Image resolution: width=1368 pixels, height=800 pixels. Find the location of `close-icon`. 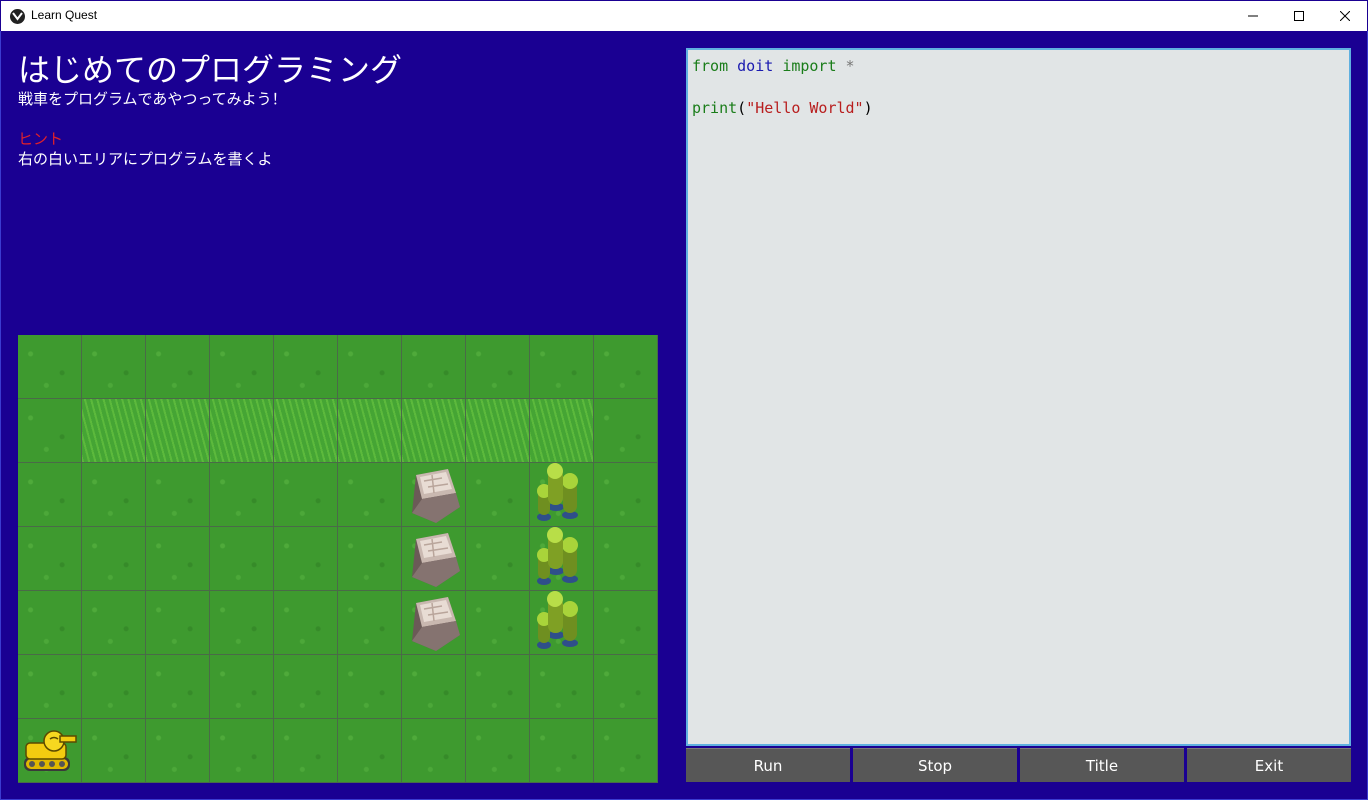

close-icon is located at coordinates (1345, 16).